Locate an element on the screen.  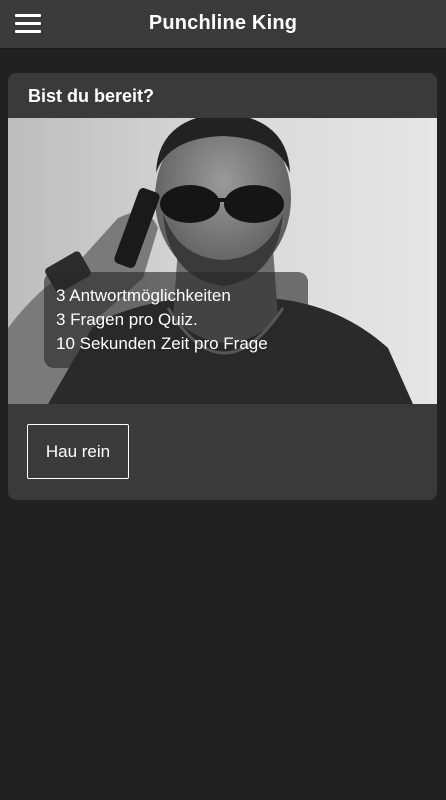
info-line: 10 Sekunden Zeit pro Frage is located at coordinates (162, 343).